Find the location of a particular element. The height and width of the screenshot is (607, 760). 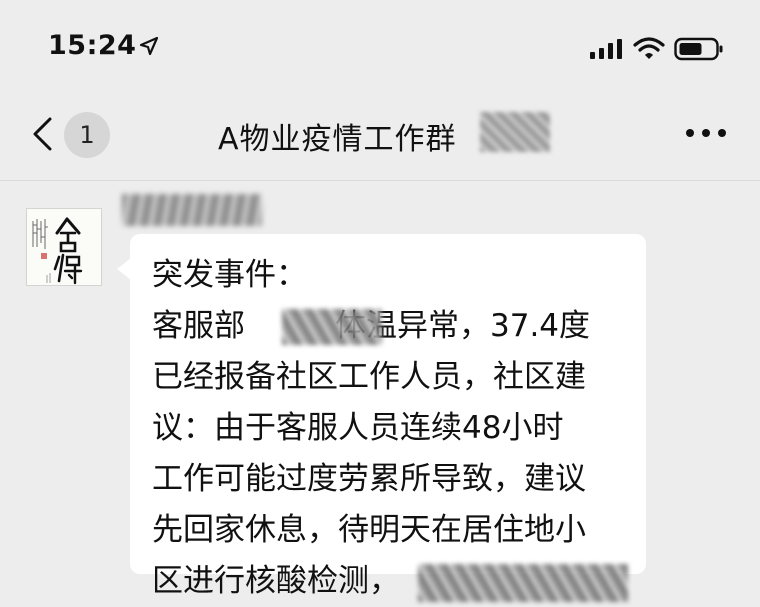

message-line: 先回家休息，待明天在居住地小 is located at coordinates (369, 530).